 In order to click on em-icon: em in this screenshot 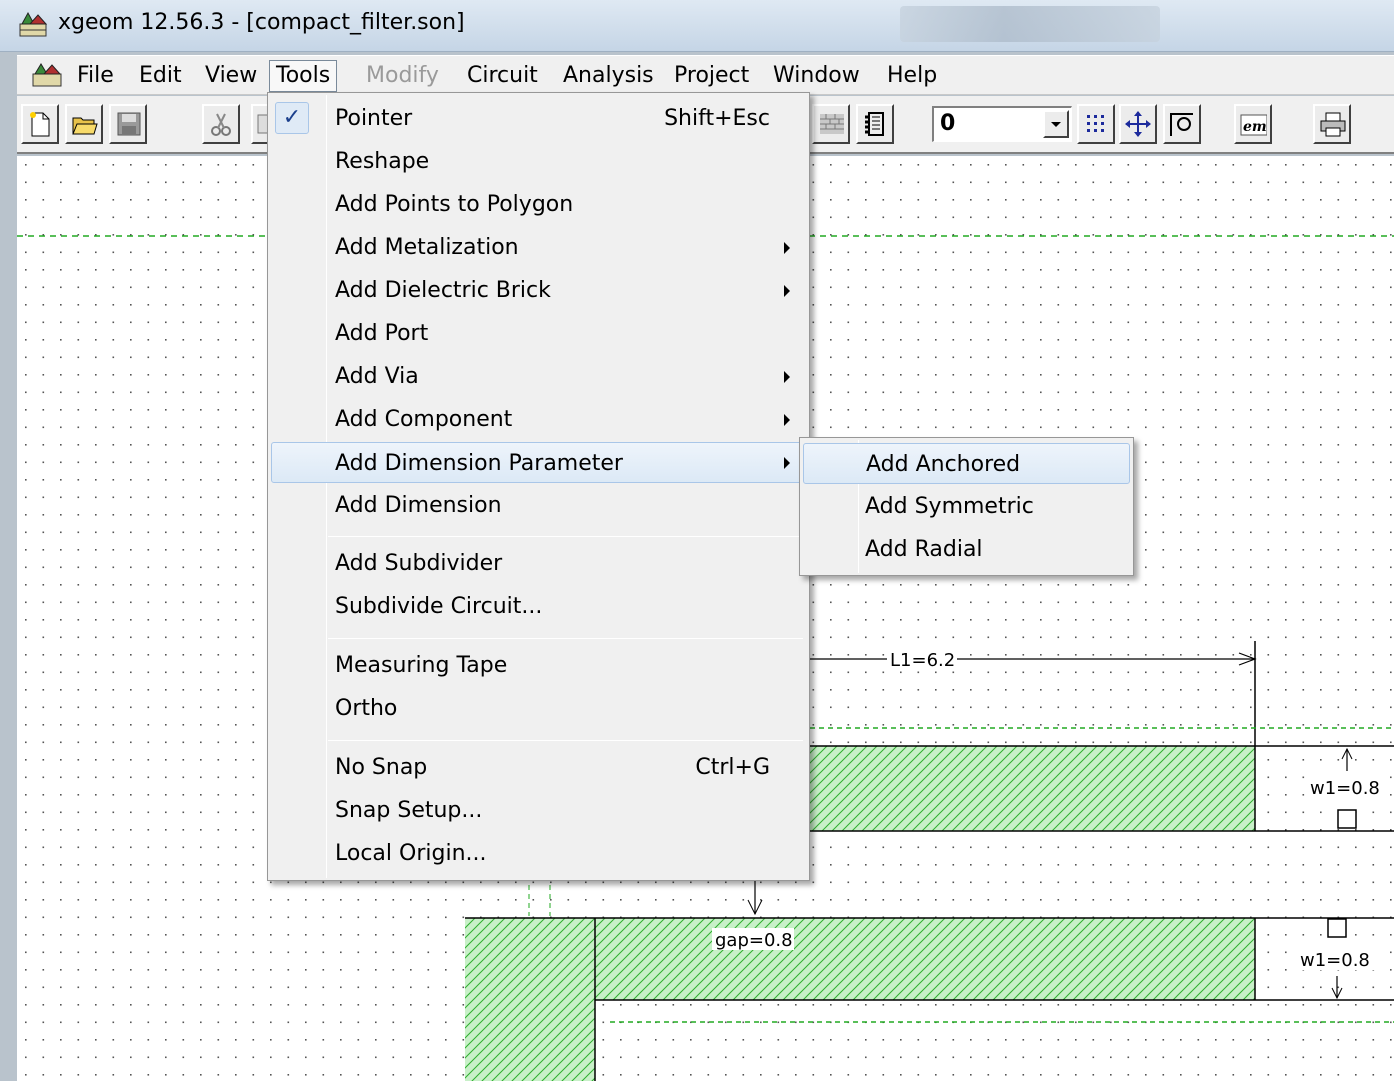, I will do `click(1253, 125)`.